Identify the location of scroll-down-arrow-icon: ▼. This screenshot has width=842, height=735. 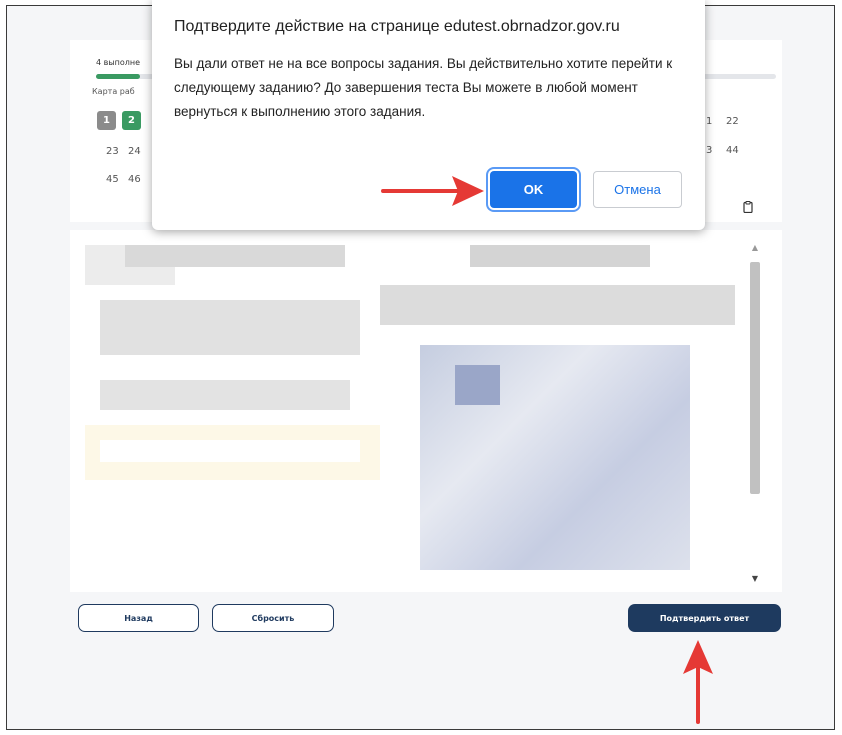
(755, 578).